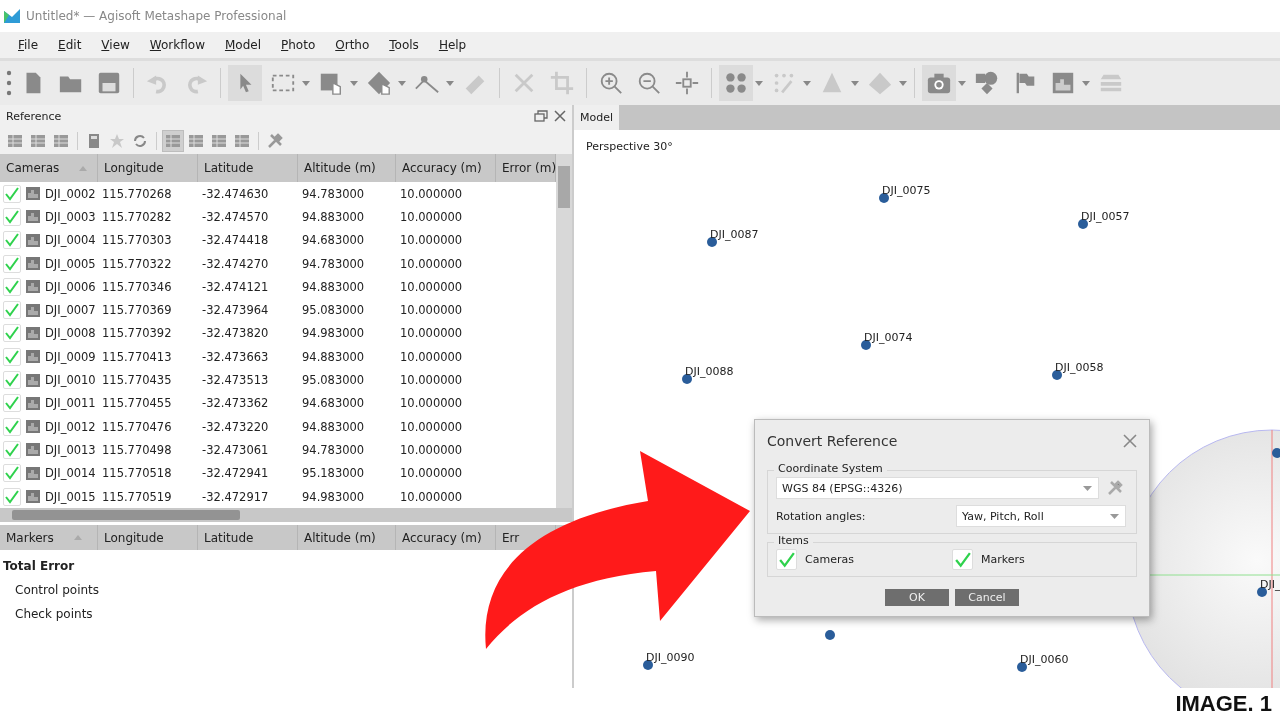 This screenshot has height=720, width=1280. Describe the element at coordinates (236, 356) in the screenshot. I see `table-cell-text: -32.473663` at that location.